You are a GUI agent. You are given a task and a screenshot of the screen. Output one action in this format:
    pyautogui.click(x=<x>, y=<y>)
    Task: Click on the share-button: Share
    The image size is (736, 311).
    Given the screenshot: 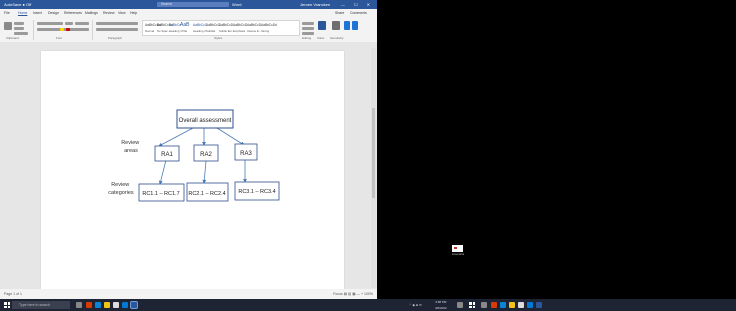 What is the action you would take?
    pyautogui.click(x=339, y=13)
    